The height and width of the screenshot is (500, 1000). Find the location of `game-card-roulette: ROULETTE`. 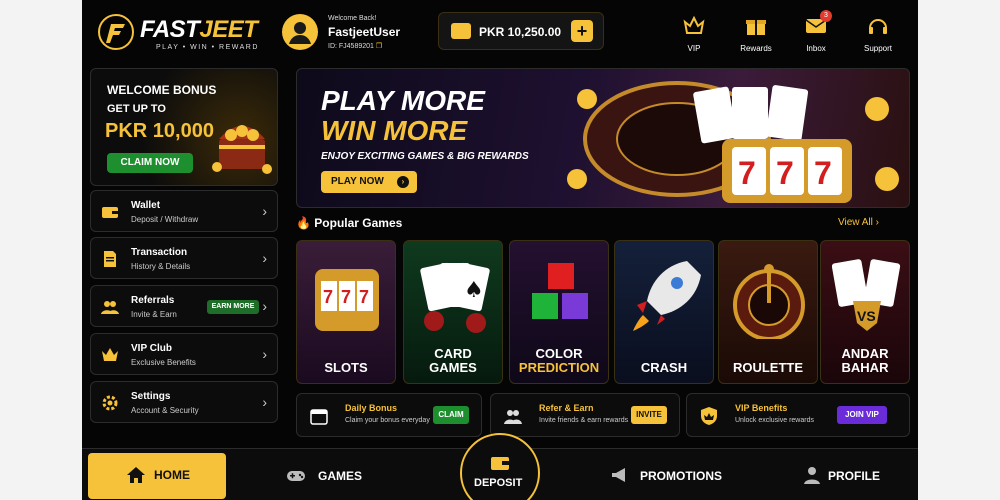

game-card-roulette: ROULETTE is located at coordinates (768, 312).